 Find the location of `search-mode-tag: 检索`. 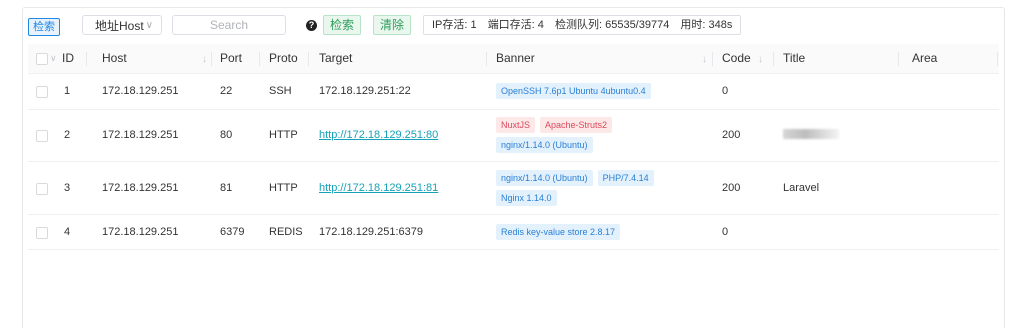

search-mode-tag: 检索 is located at coordinates (44, 27).